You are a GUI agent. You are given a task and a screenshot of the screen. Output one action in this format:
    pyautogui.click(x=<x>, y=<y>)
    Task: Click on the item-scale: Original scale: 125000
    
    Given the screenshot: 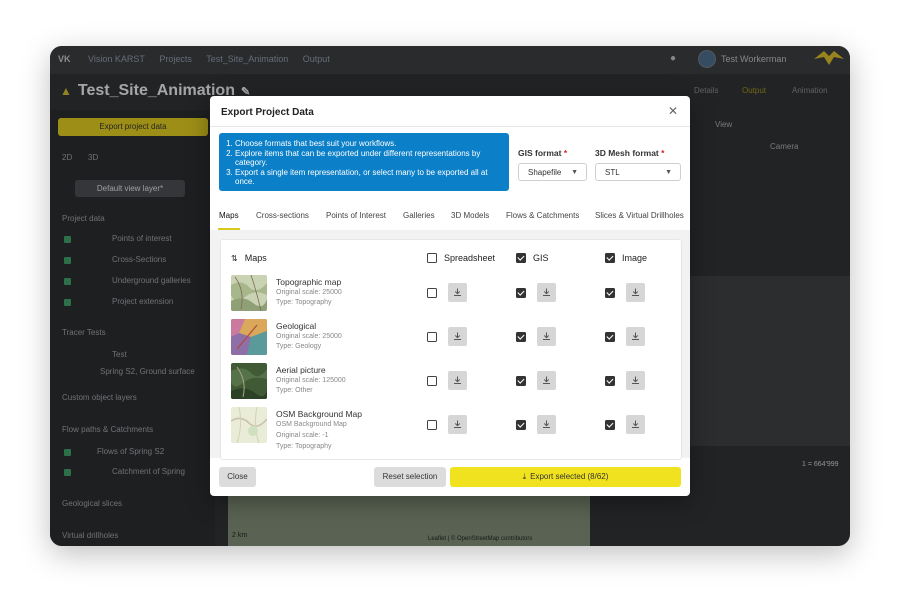 What is the action you would take?
    pyautogui.click(x=311, y=380)
    